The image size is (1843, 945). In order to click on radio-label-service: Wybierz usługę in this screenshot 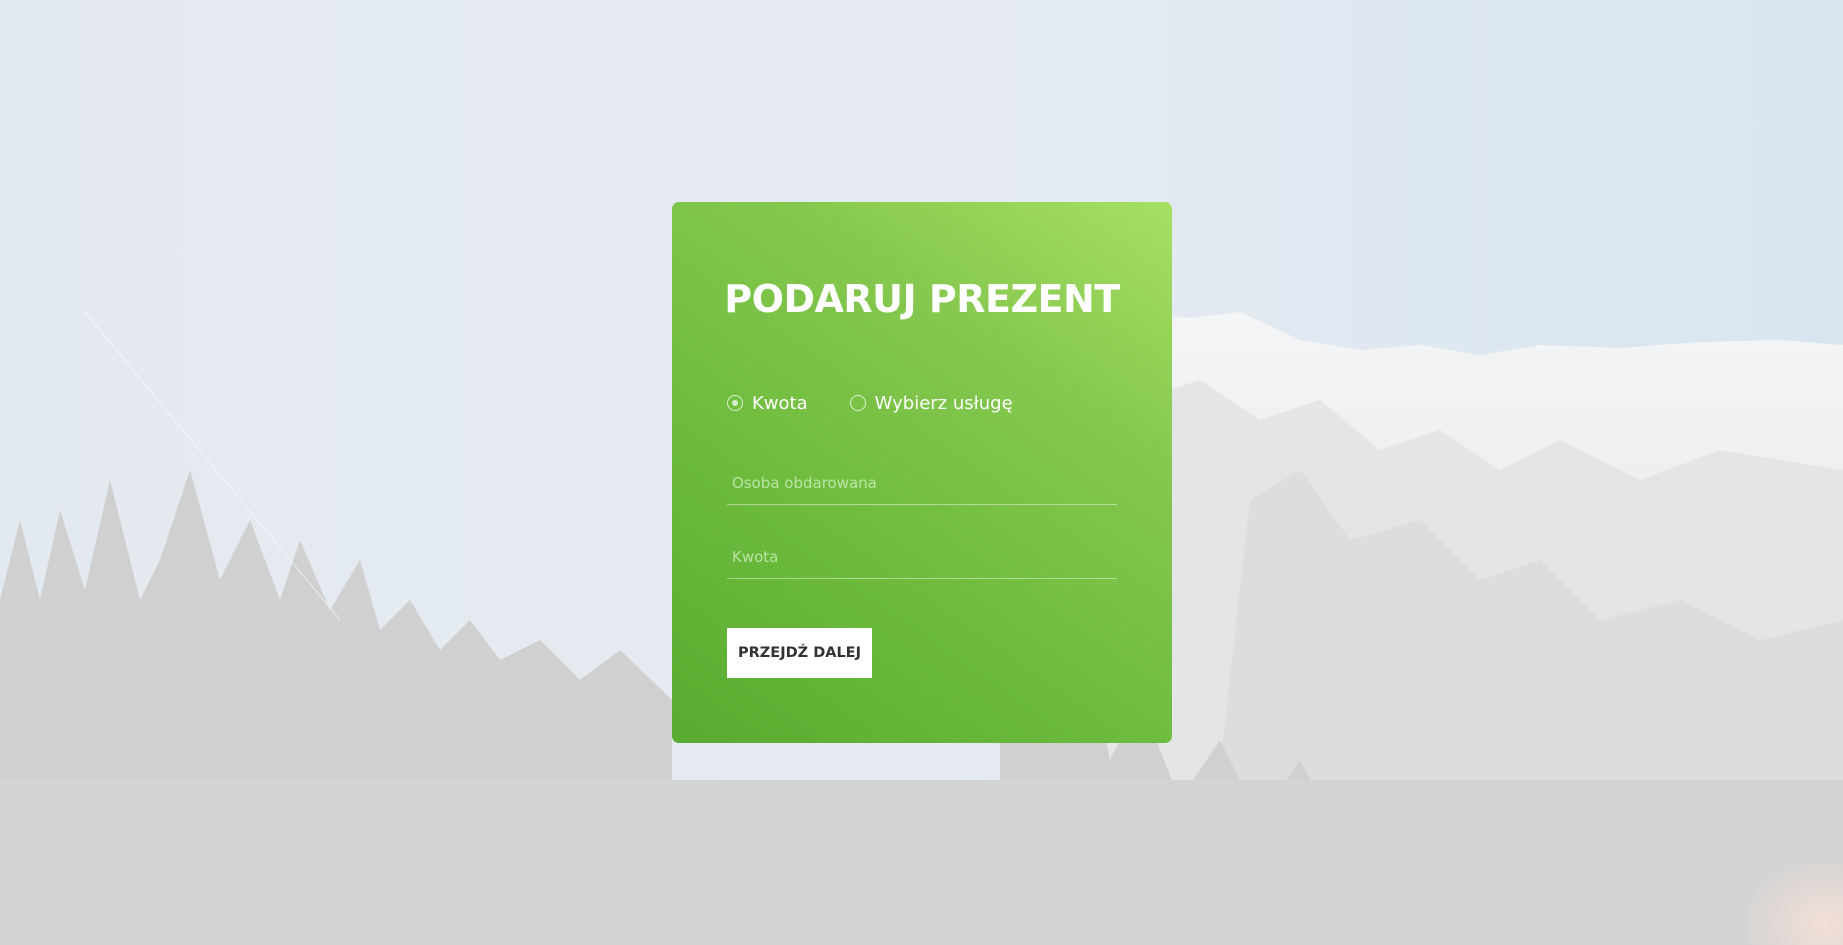, I will do `click(943, 403)`.